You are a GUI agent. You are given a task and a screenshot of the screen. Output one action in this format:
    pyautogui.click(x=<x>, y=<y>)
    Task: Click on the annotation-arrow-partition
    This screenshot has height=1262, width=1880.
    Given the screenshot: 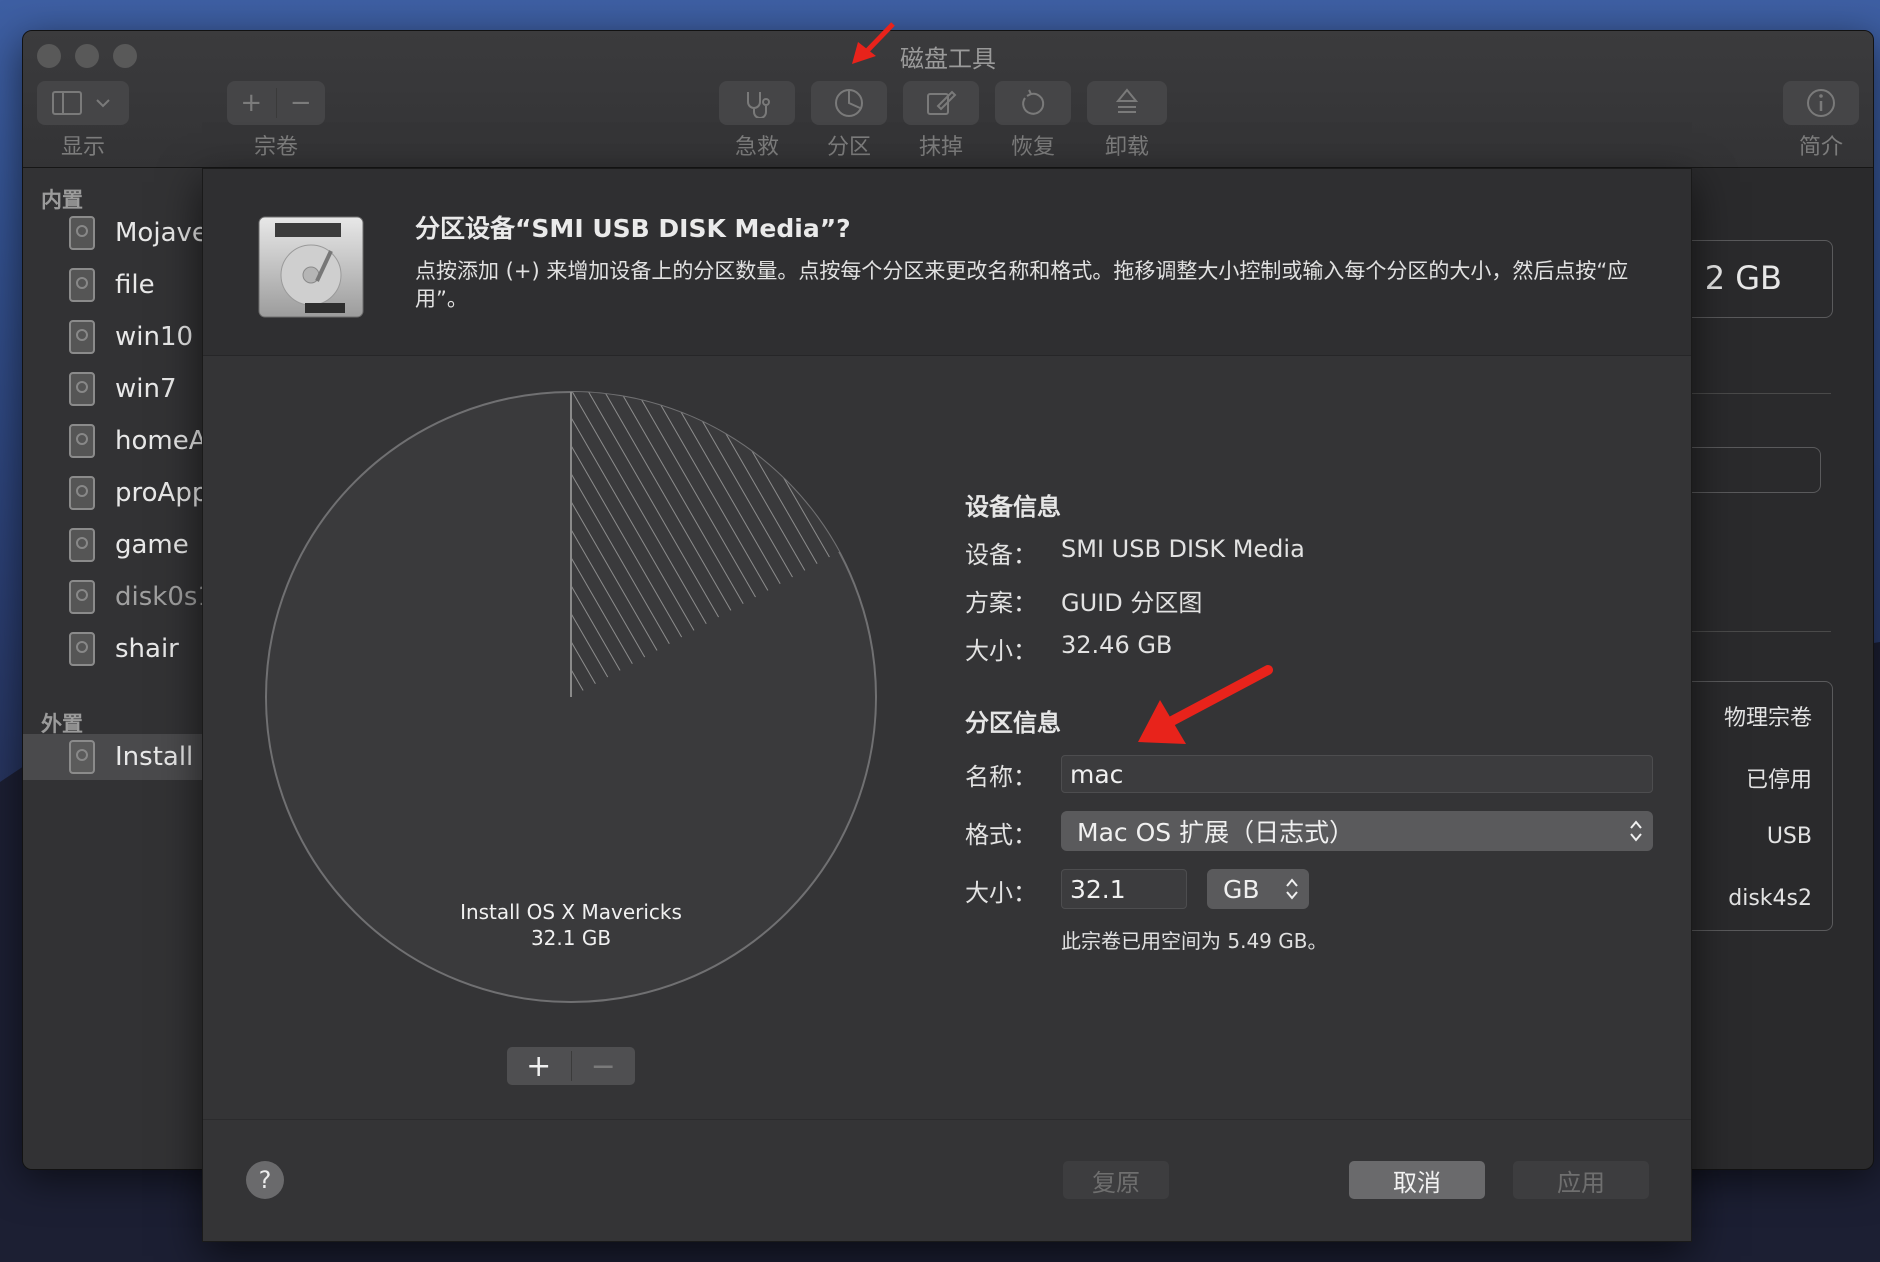 What is the action you would take?
    pyautogui.click(x=1205, y=704)
    